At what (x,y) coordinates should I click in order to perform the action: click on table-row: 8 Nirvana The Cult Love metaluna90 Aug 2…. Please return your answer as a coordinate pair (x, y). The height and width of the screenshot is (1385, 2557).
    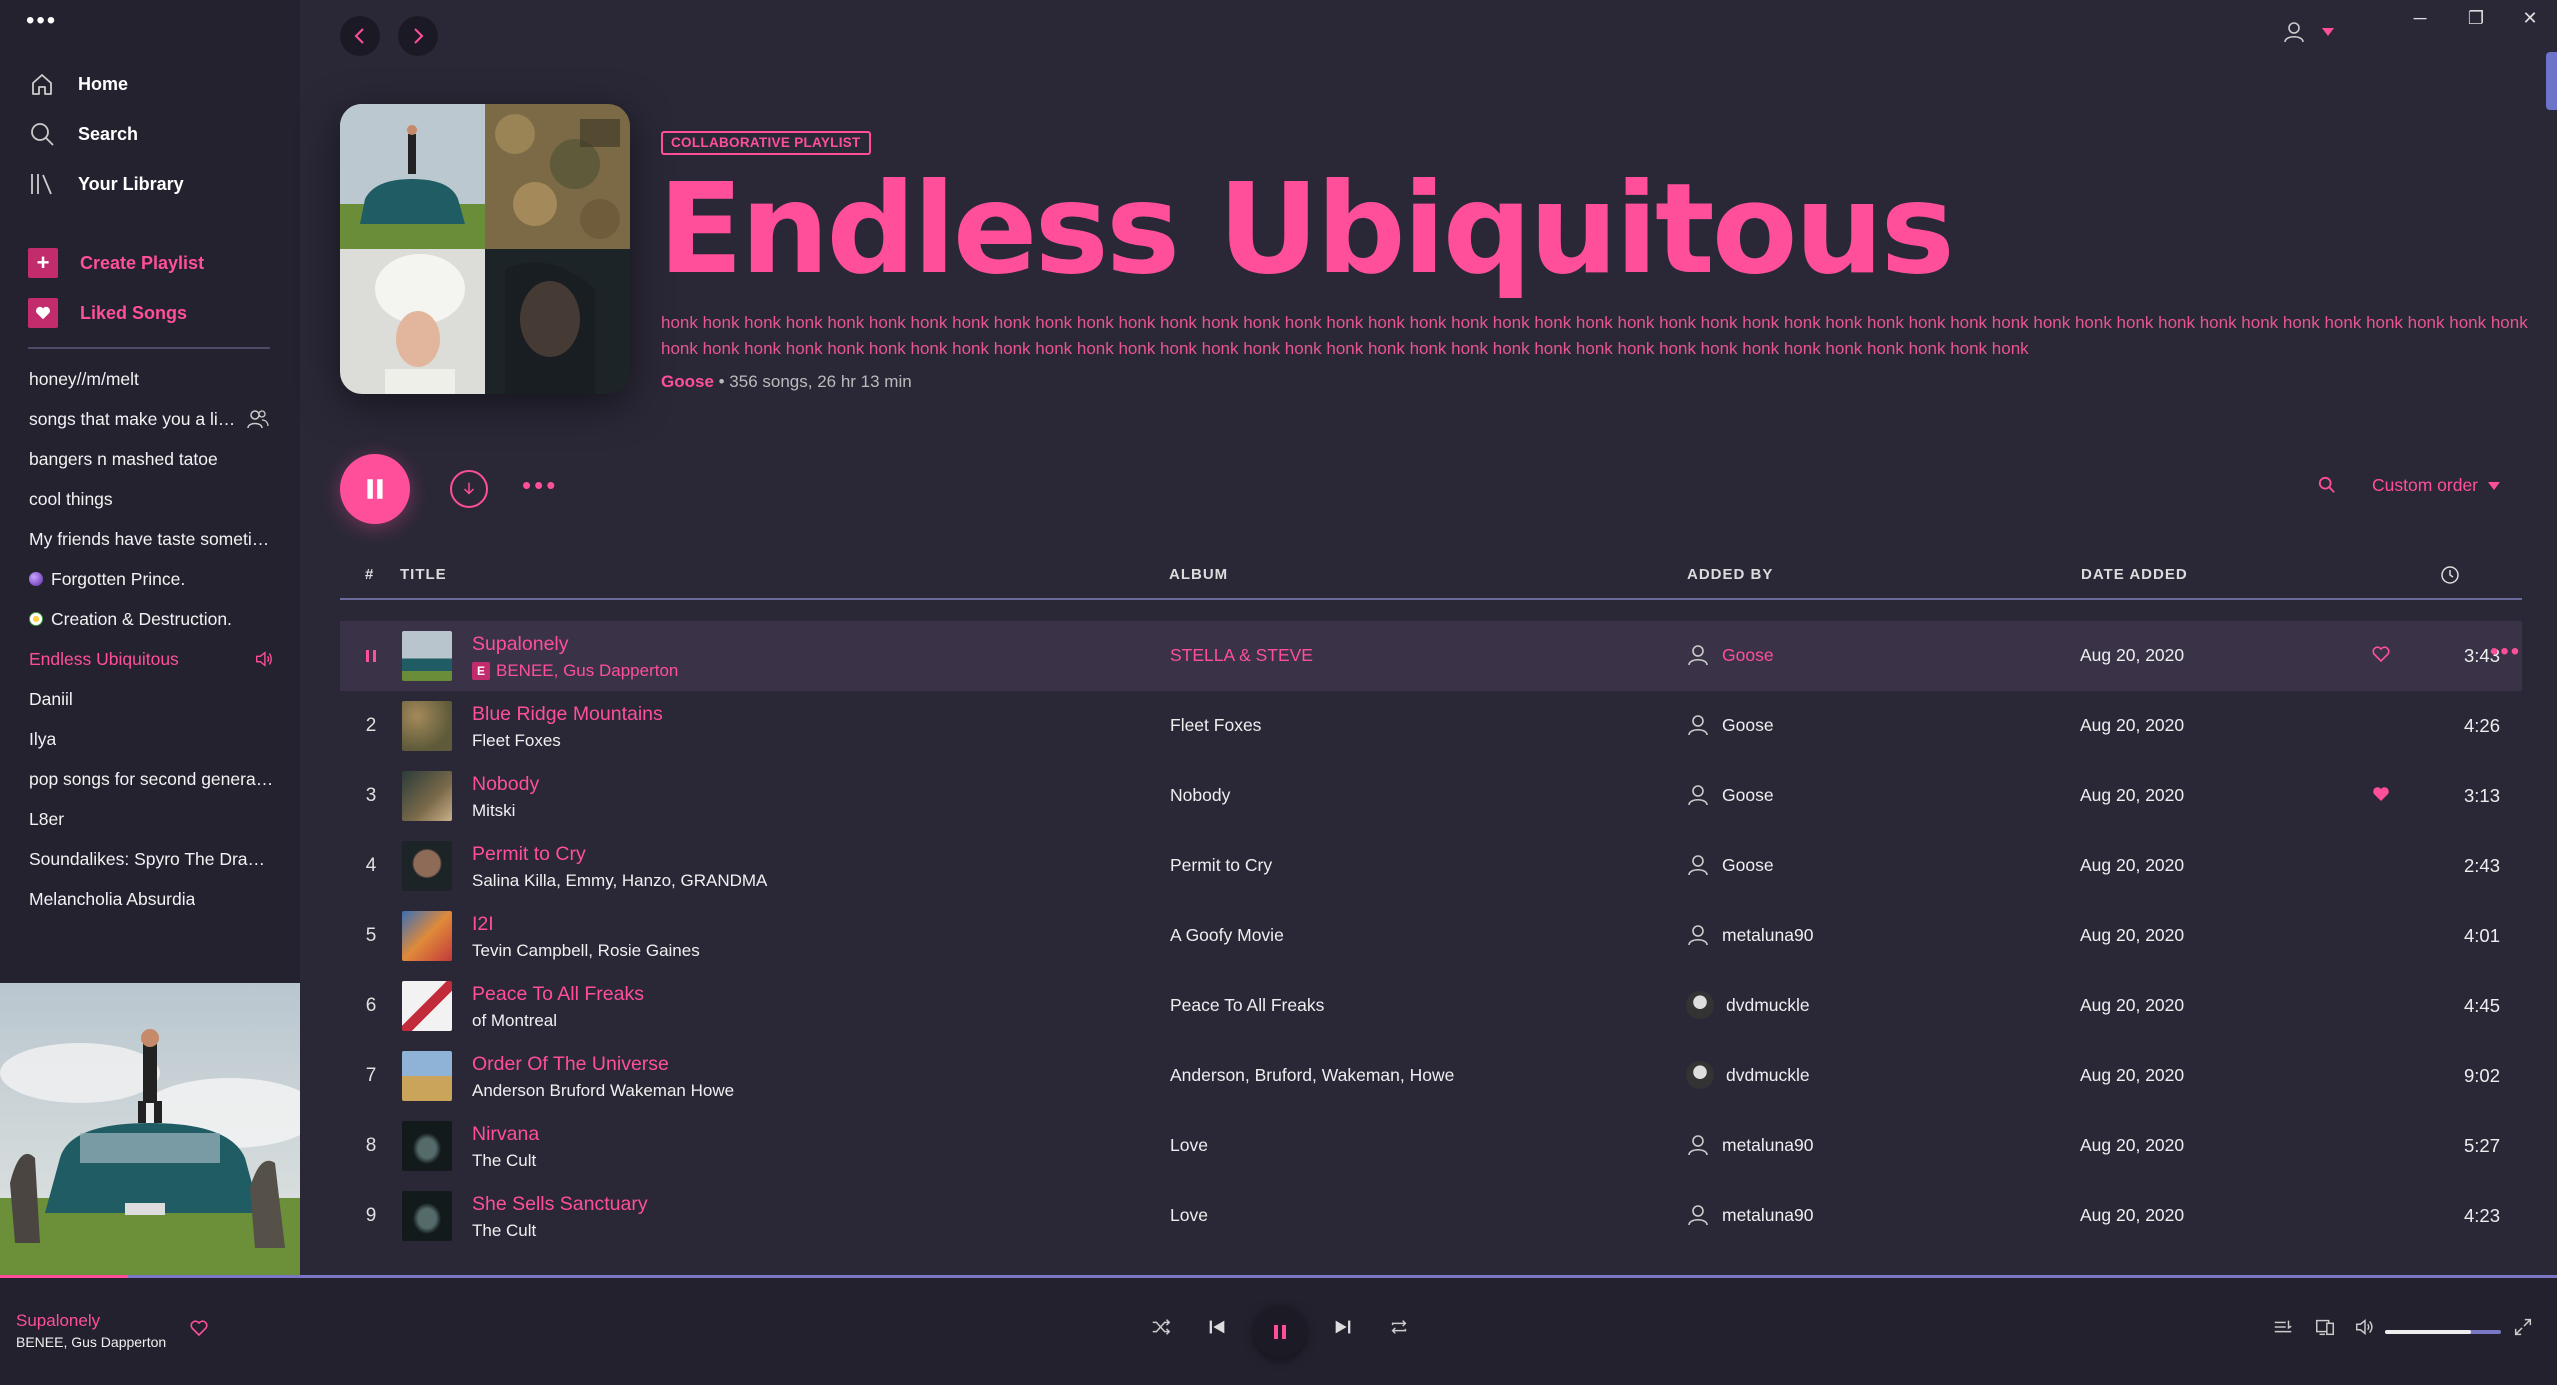
    Looking at the image, I should click on (1431, 1146).